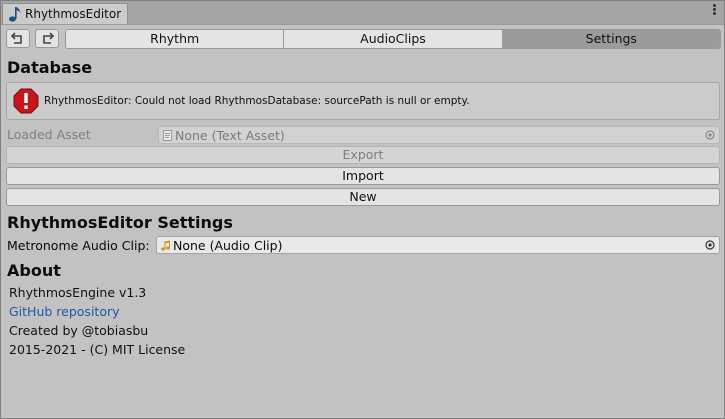 The height and width of the screenshot is (419, 725). What do you see at coordinates (49, 134) in the screenshot?
I see `loaded-asset-label: Loaded Asset` at bounding box center [49, 134].